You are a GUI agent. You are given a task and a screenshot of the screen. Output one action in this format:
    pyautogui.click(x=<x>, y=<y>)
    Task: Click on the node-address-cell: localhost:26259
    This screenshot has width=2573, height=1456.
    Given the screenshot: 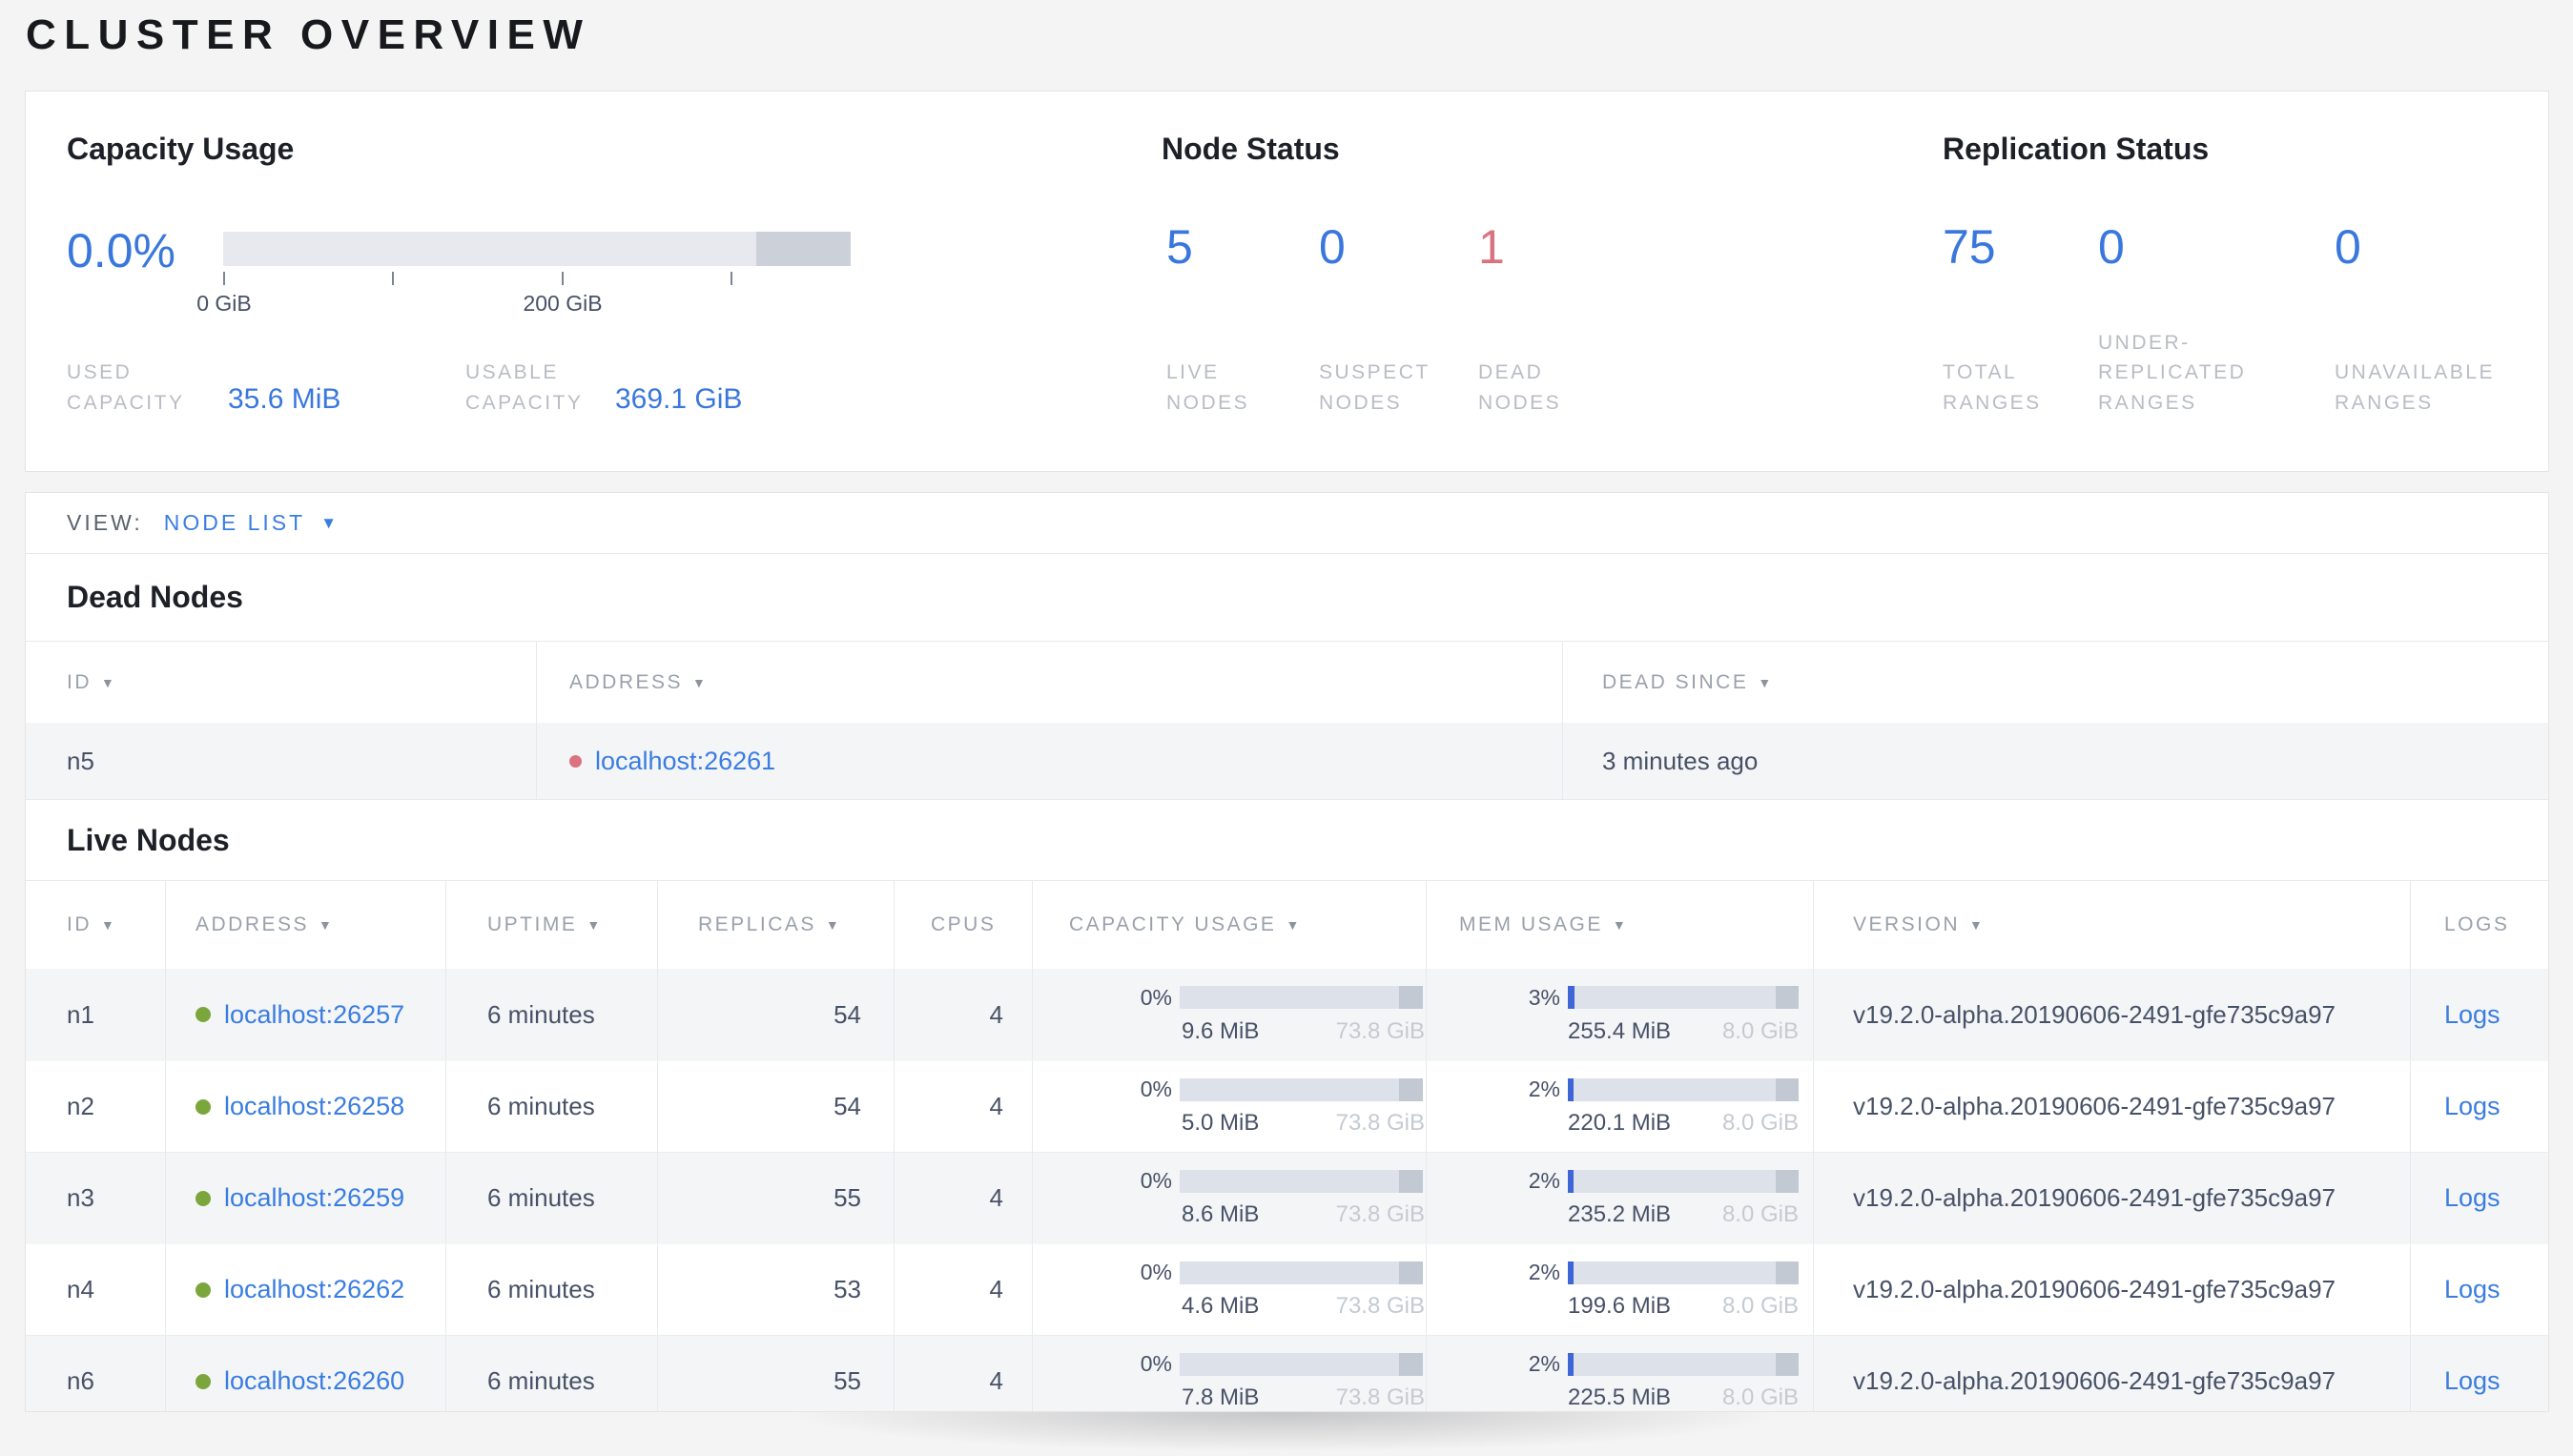 What is the action you would take?
    pyautogui.click(x=305, y=1198)
    